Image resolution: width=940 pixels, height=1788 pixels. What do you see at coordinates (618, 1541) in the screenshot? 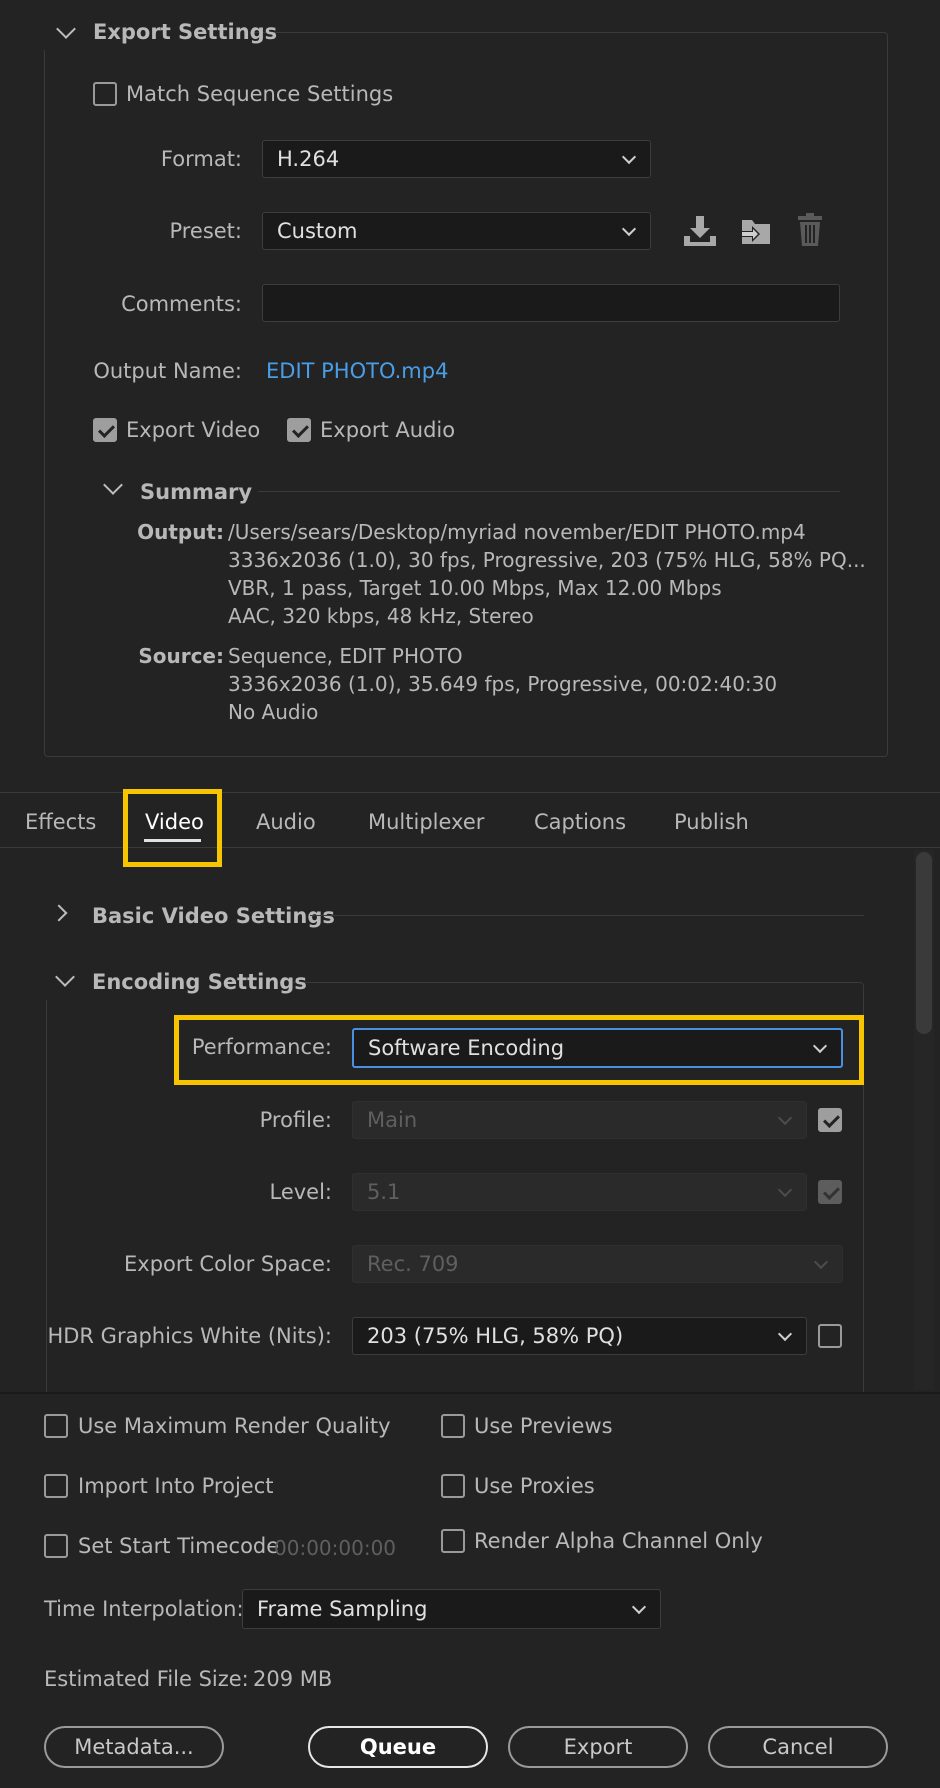
I see `render-alpha-only-label: Render Alpha Channel Only` at bounding box center [618, 1541].